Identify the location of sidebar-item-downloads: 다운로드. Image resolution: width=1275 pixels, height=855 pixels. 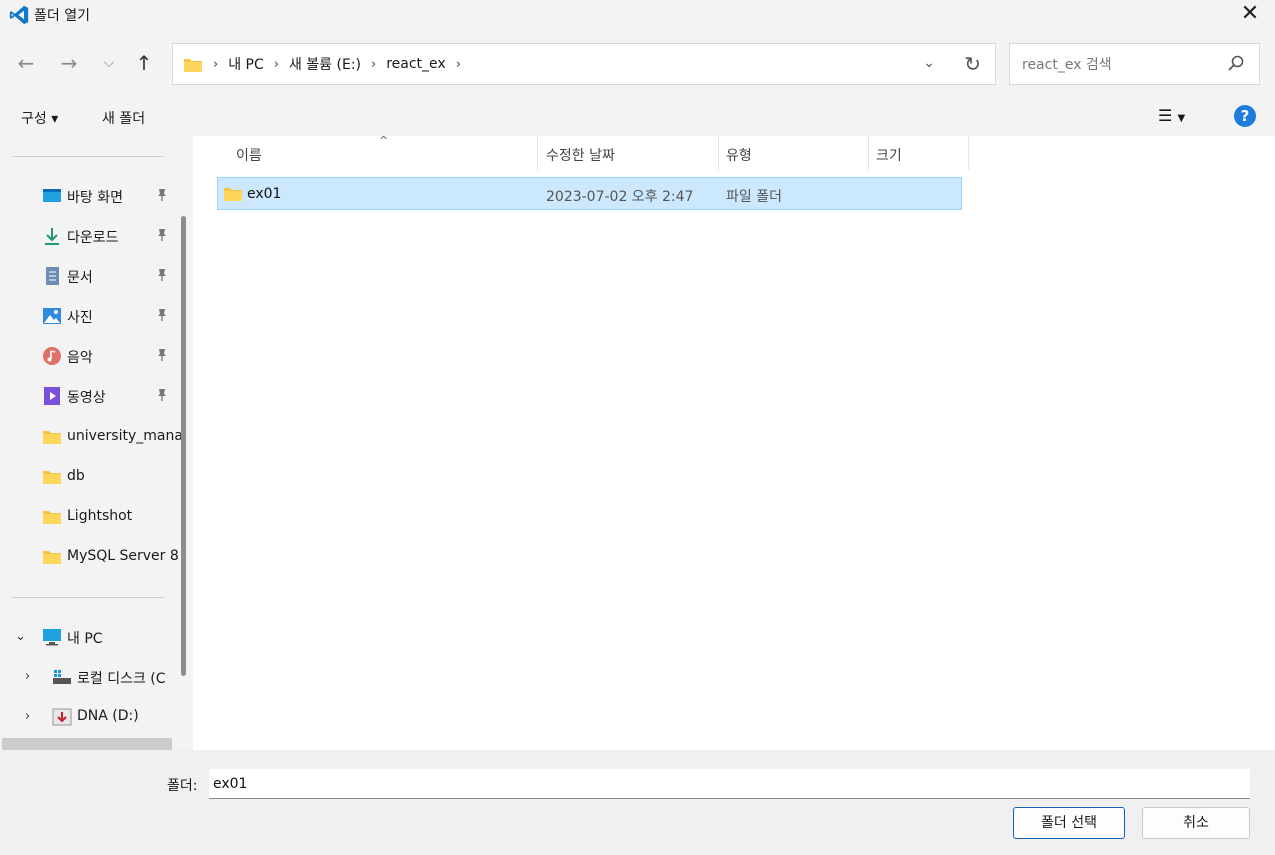
(88, 236).